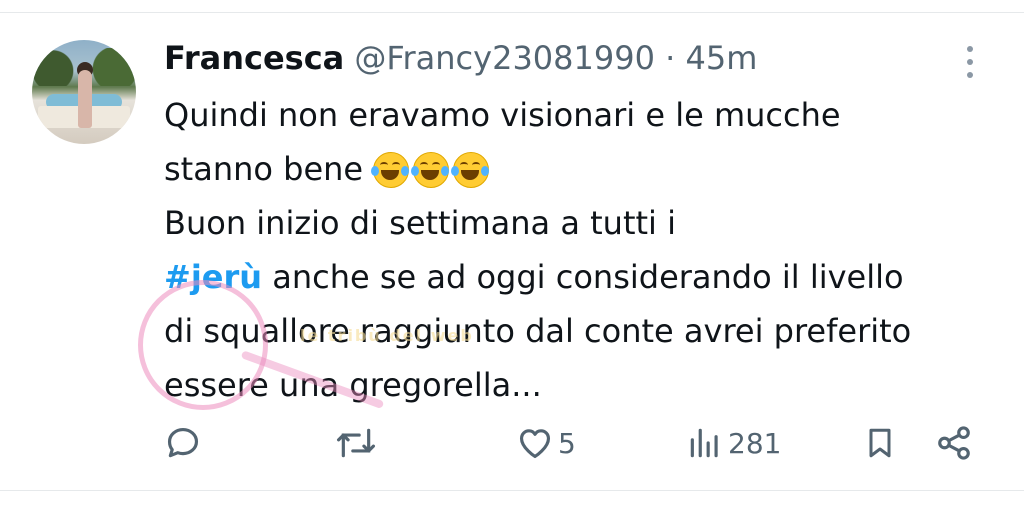  What do you see at coordinates (512, 490) in the screenshot?
I see `bottom-divider` at bounding box center [512, 490].